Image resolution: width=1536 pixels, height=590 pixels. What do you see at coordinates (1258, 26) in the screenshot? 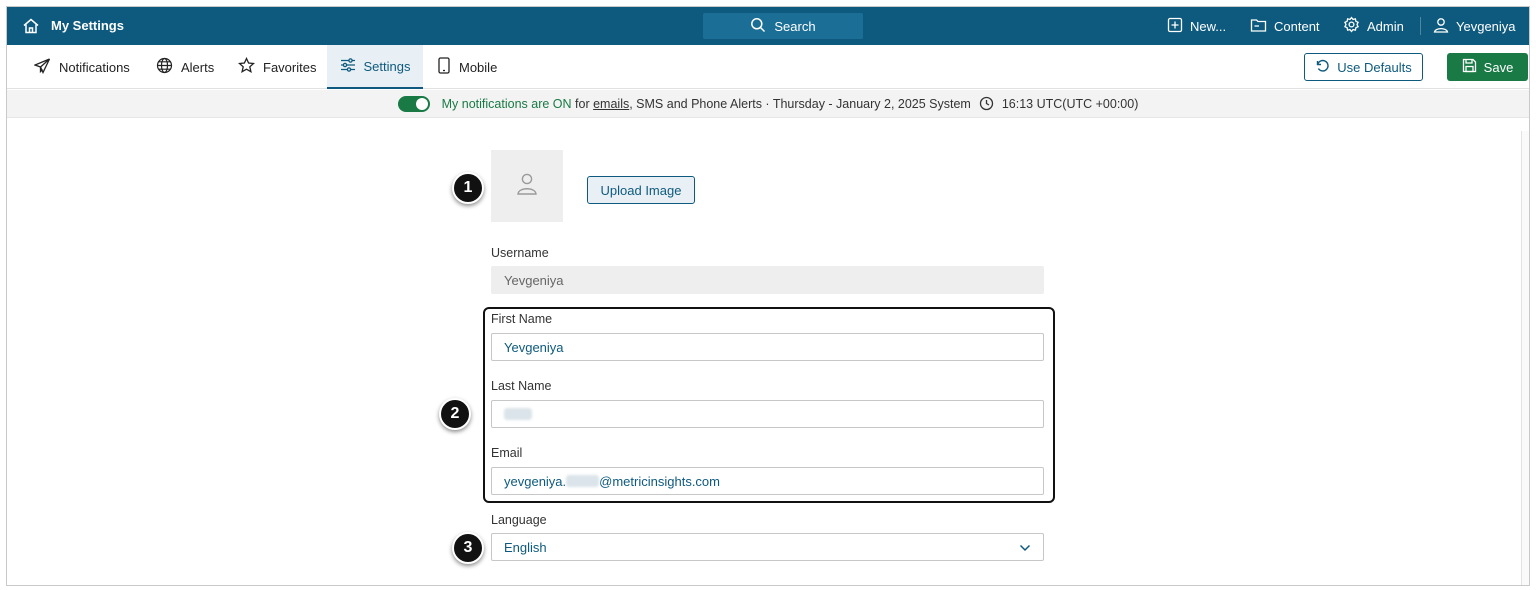
I see `folder-icon` at bounding box center [1258, 26].